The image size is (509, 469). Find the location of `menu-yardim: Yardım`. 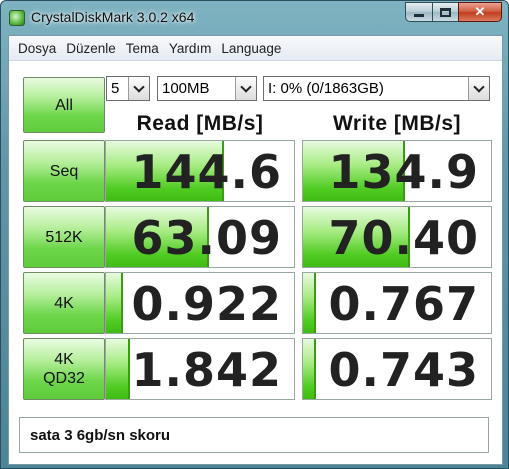

menu-yardim: Yardım is located at coordinates (190, 48).